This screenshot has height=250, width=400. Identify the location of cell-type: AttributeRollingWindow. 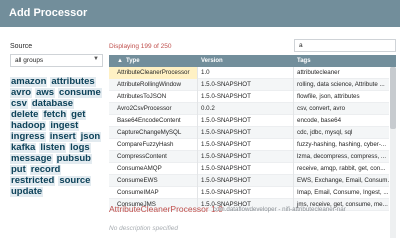
(149, 84).